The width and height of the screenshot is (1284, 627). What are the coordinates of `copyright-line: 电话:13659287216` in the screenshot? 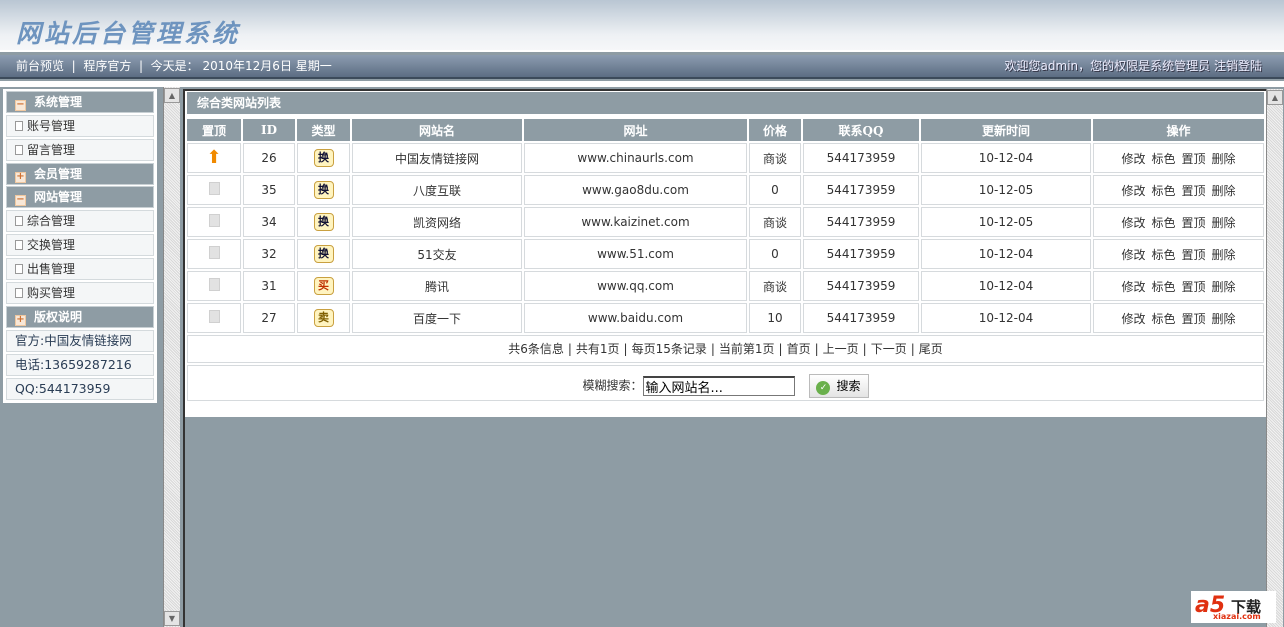 It's located at (80, 365).